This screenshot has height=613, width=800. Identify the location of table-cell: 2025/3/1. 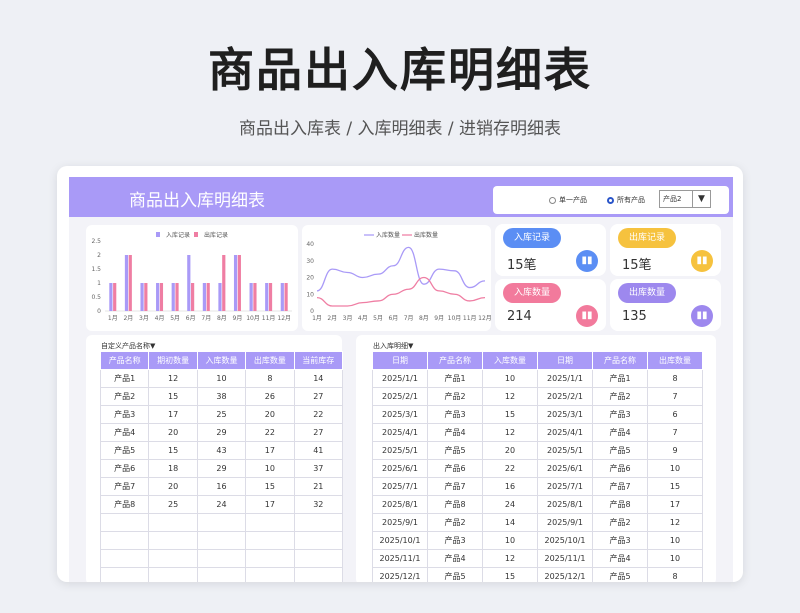
(400, 414).